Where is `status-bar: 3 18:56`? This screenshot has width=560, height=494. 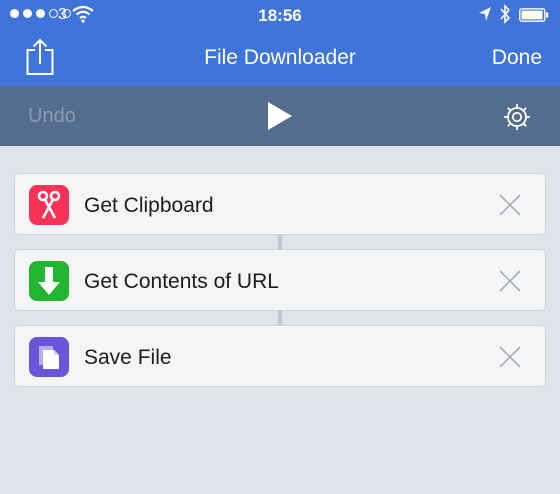 status-bar: 3 18:56 is located at coordinates (280, 15).